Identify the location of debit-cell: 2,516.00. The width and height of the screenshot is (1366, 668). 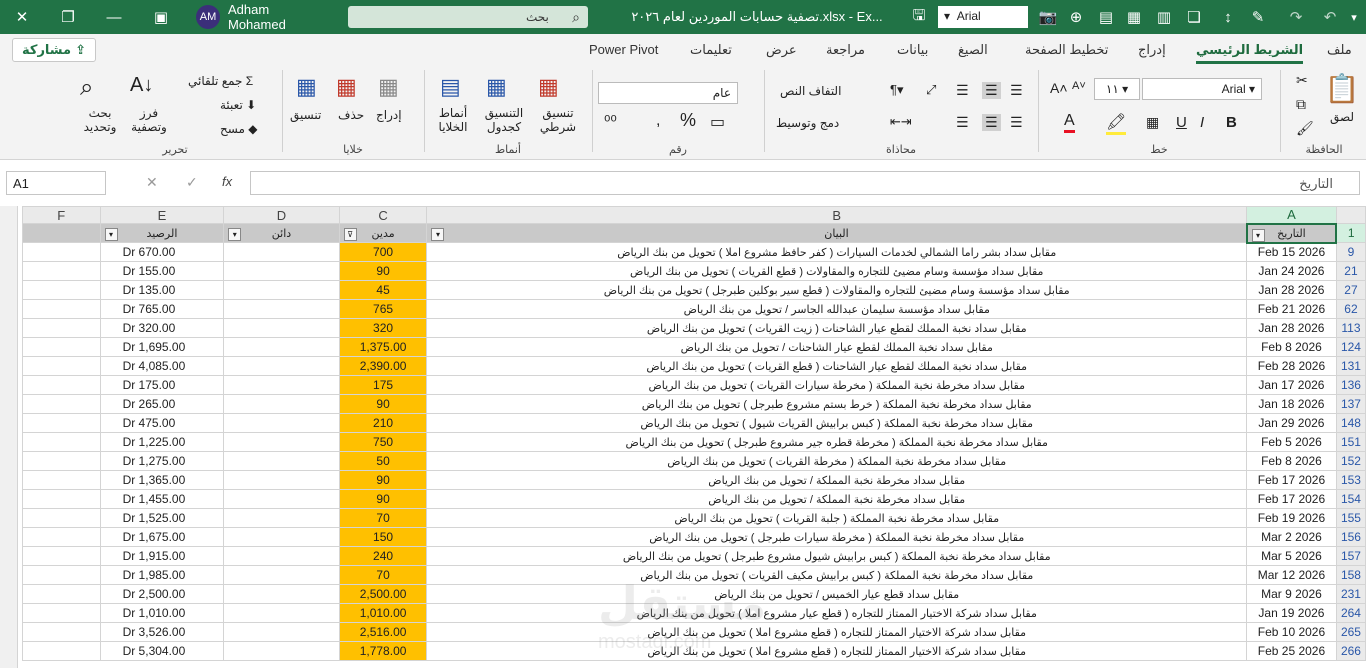
(383, 632).